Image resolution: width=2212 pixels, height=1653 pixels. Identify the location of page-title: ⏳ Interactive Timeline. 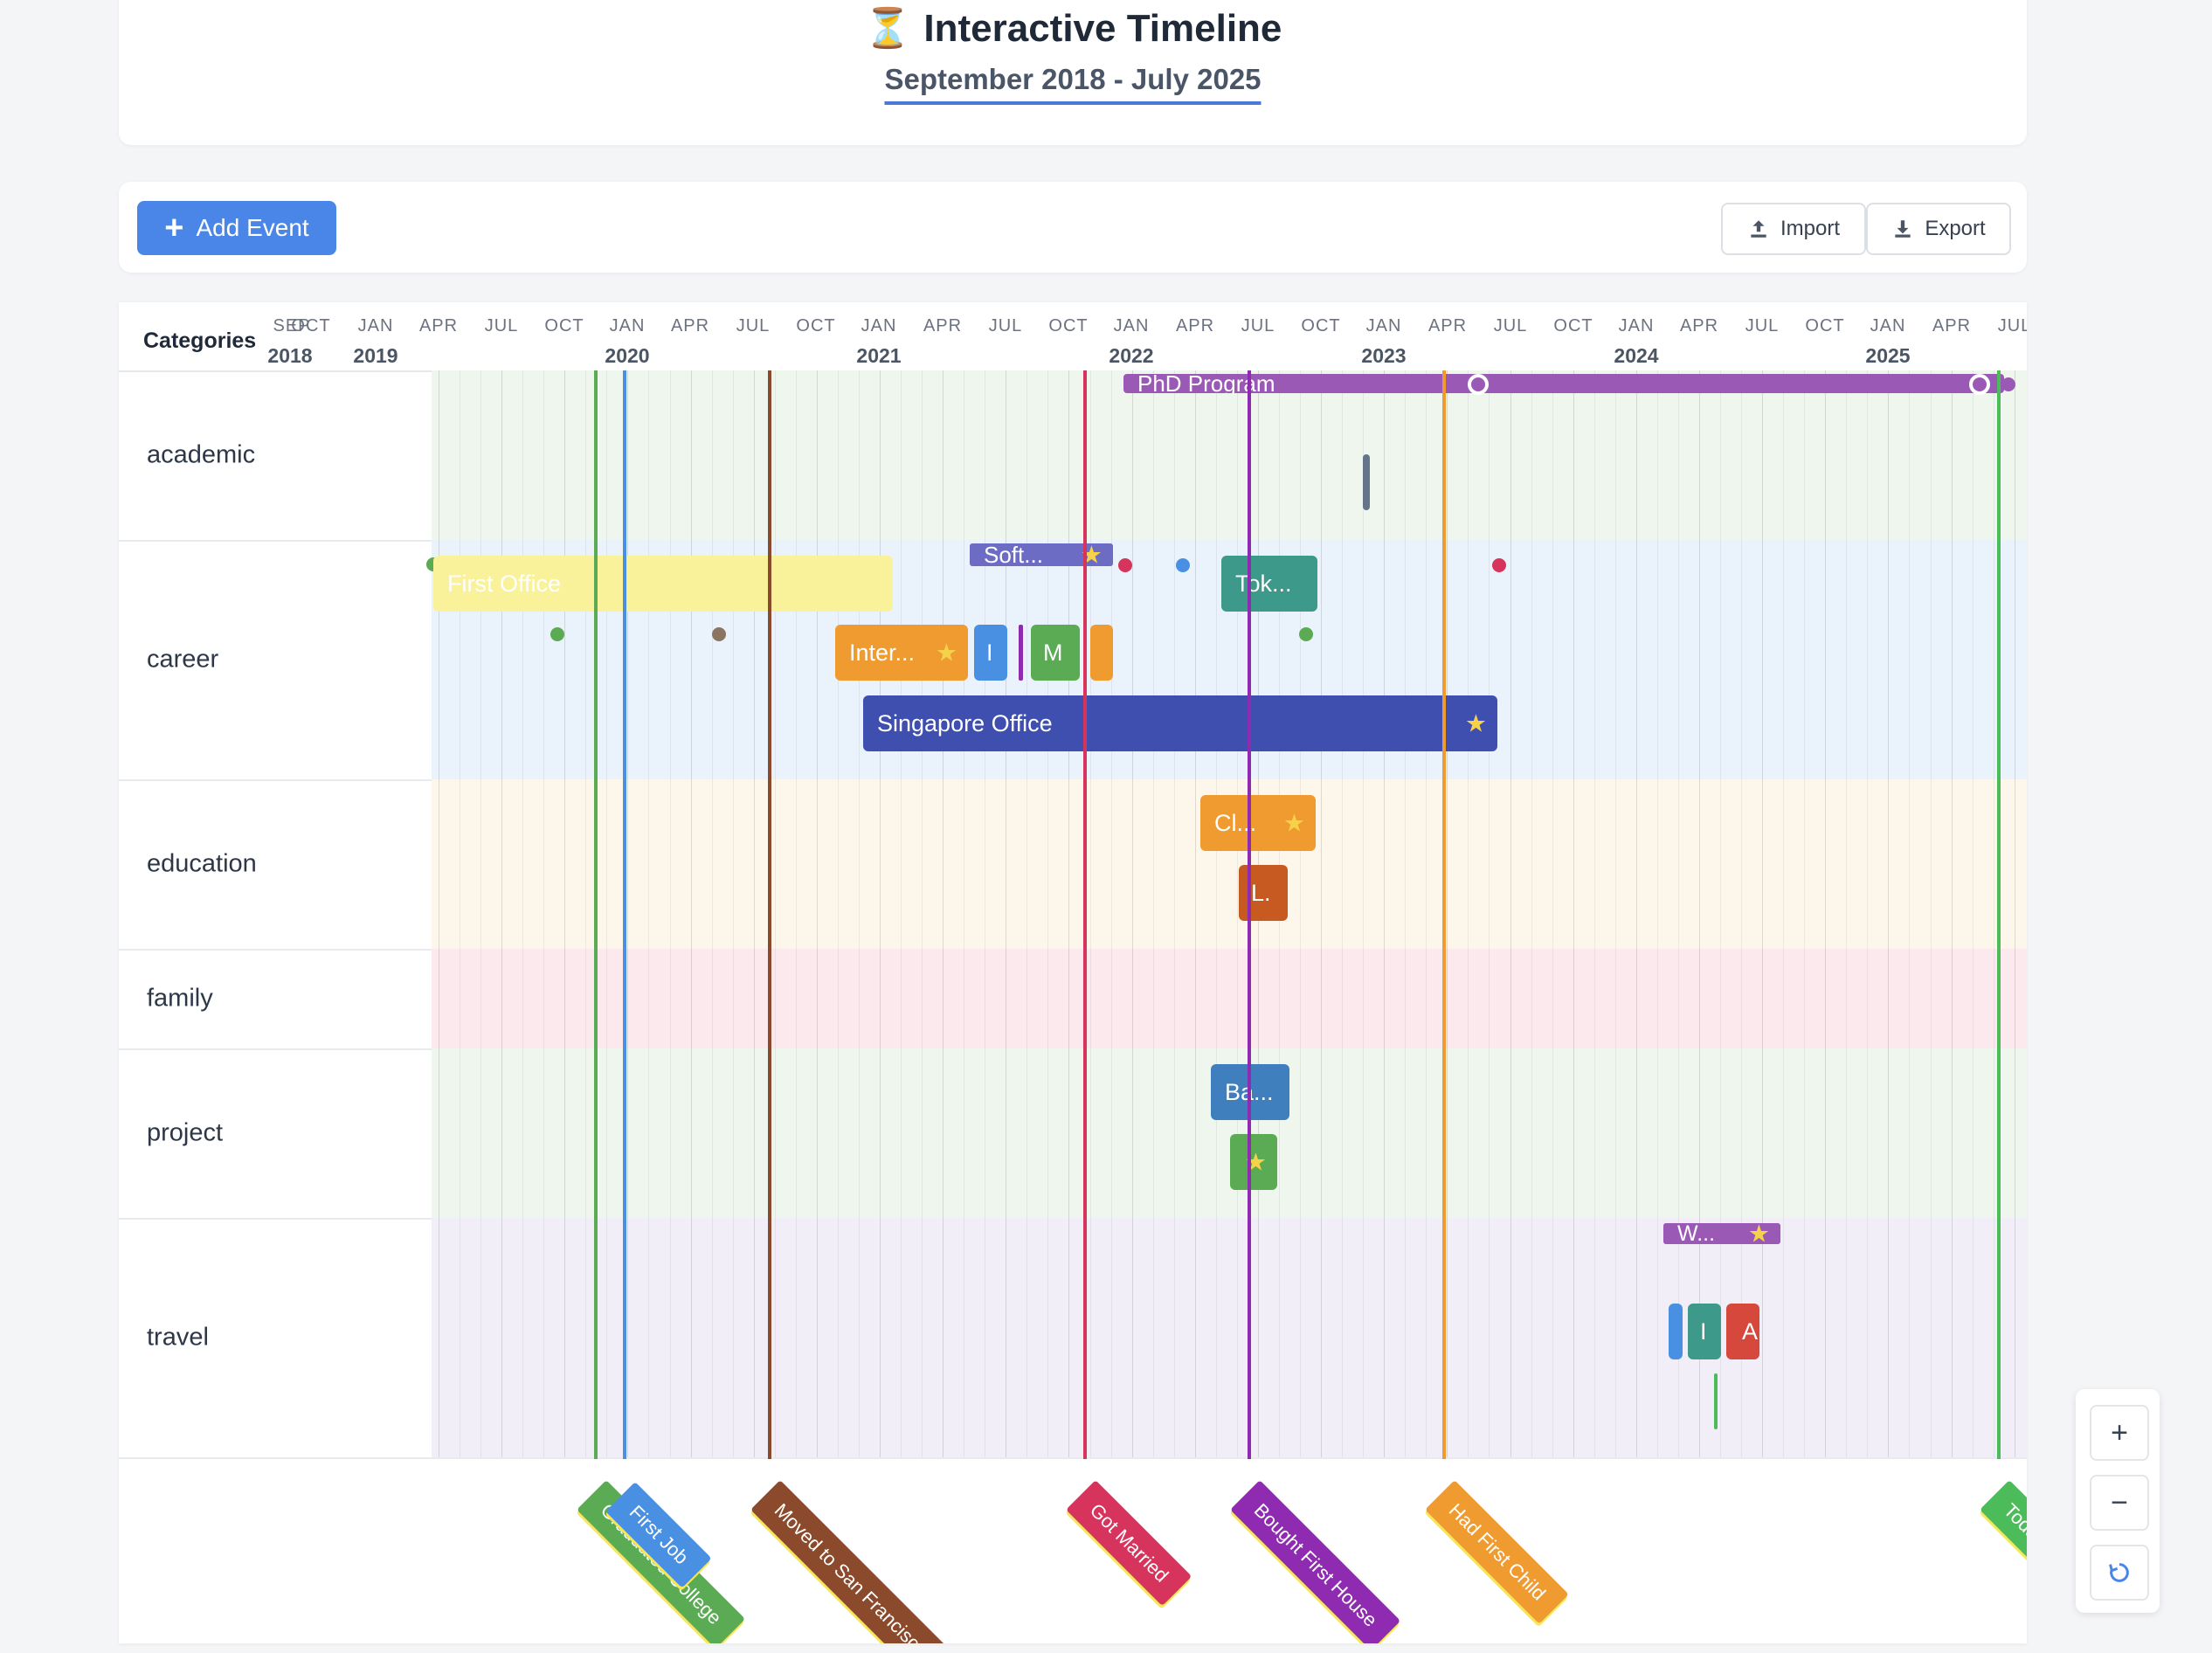
(1073, 28).